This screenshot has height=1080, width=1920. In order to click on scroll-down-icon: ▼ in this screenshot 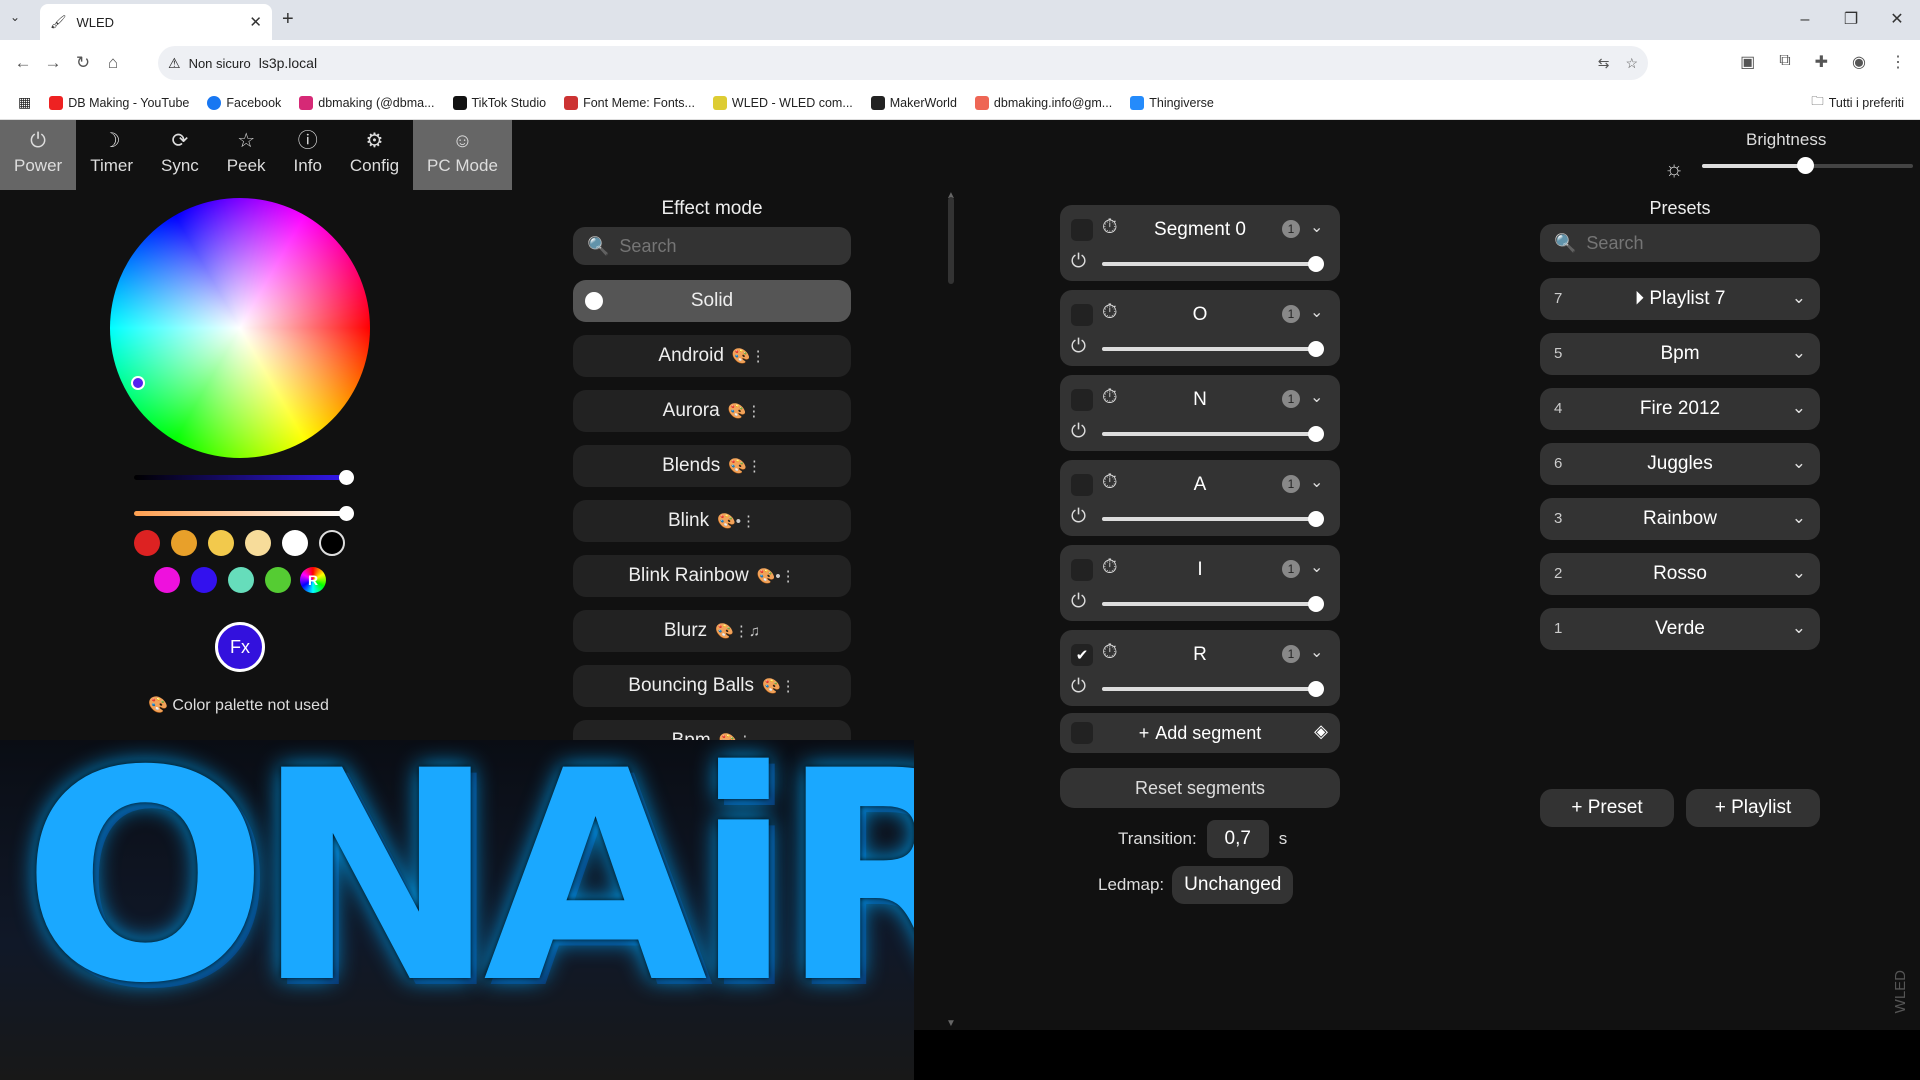, I will do `click(951, 1023)`.